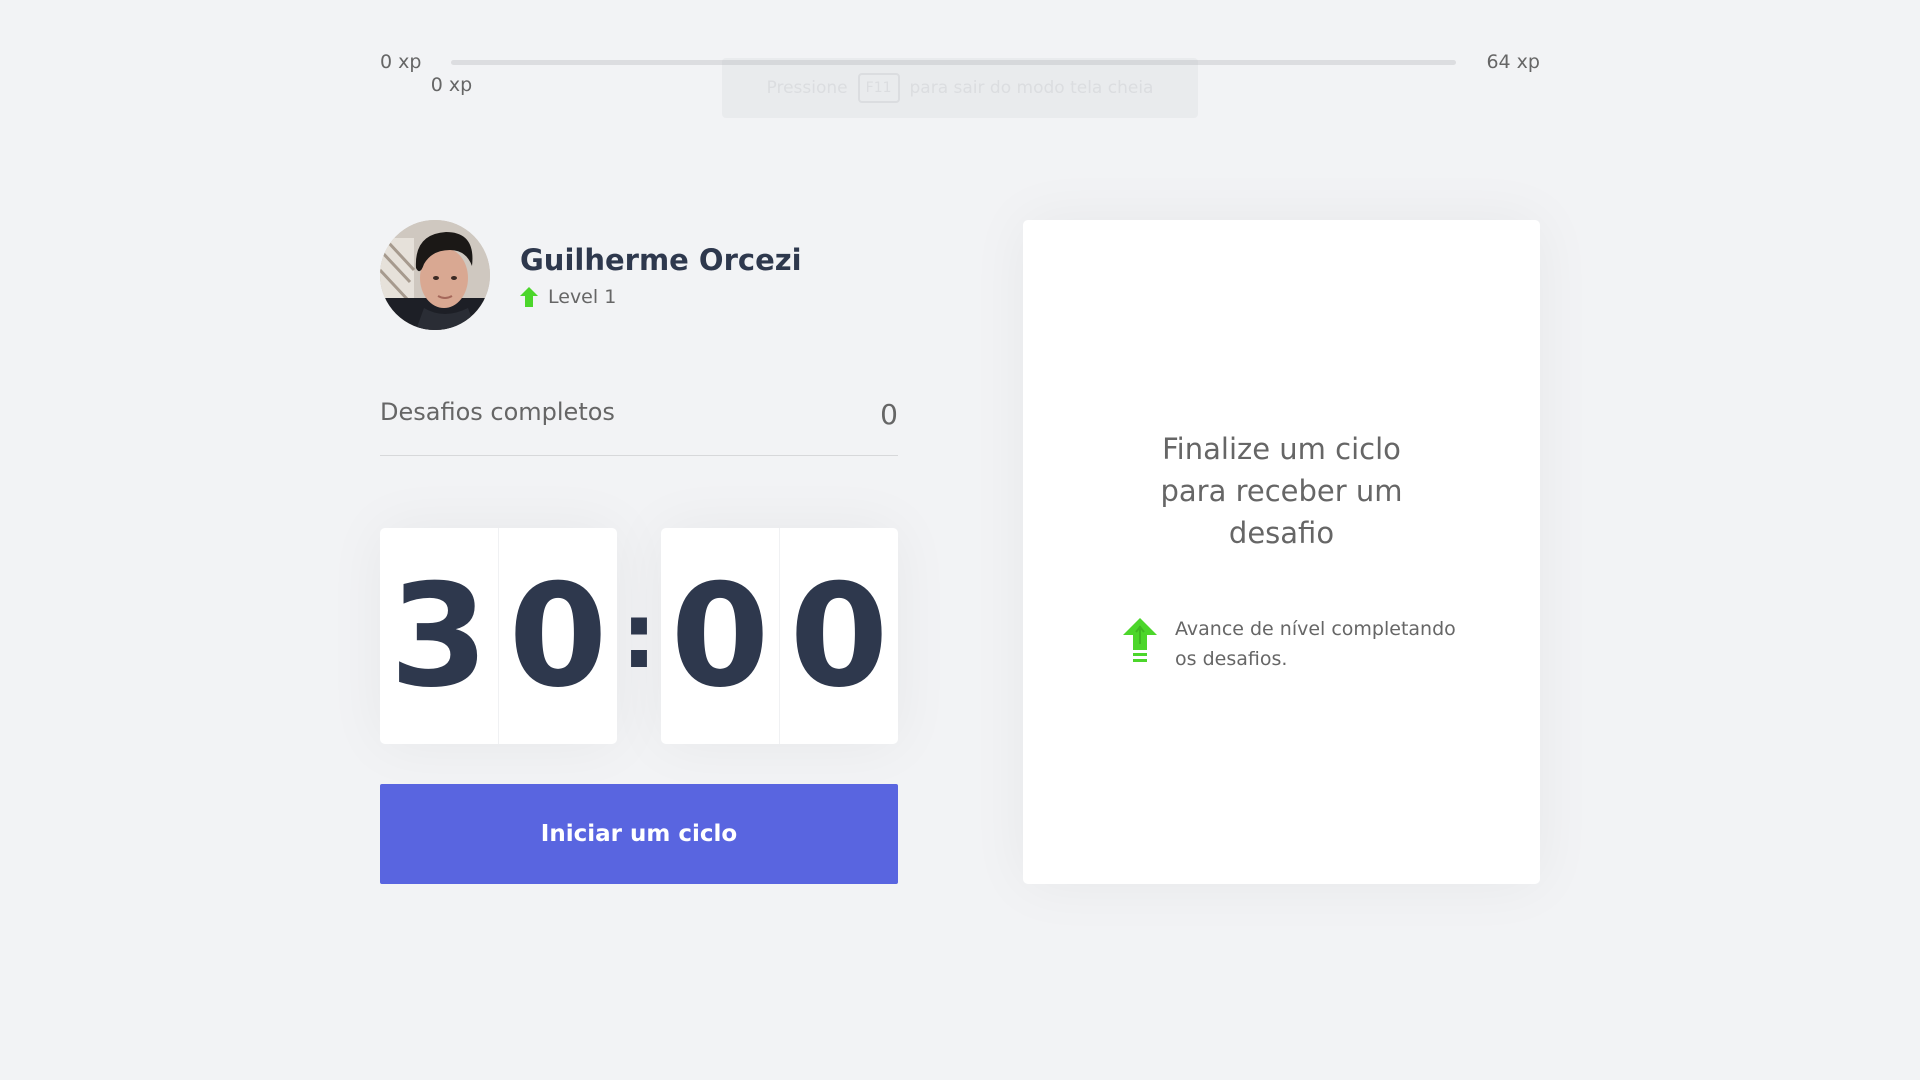 The width and height of the screenshot is (1920, 1080). What do you see at coordinates (878, 88) in the screenshot?
I see `fullscreen-hint-key: F11` at bounding box center [878, 88].